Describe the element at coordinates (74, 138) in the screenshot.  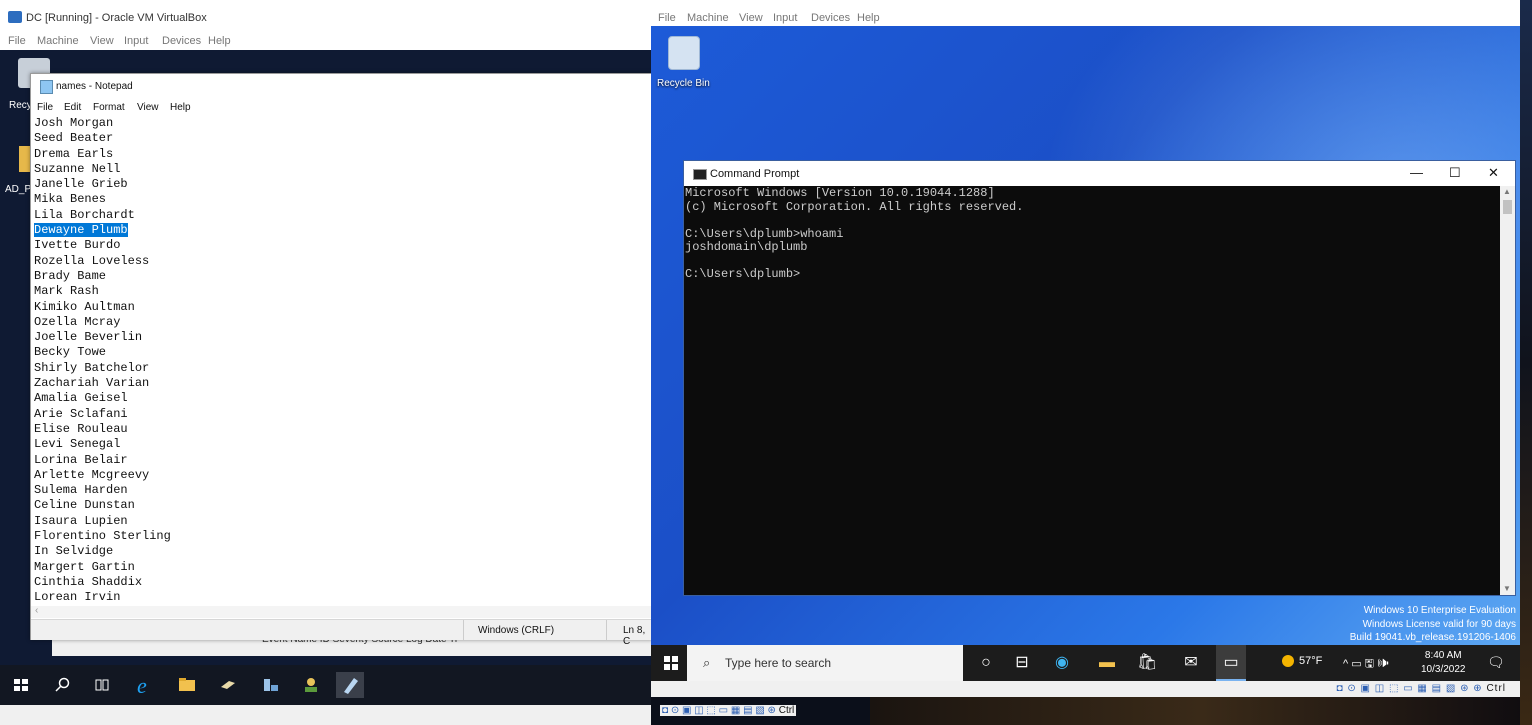
I see `notepad-line-text: Seed Beater` at that location.